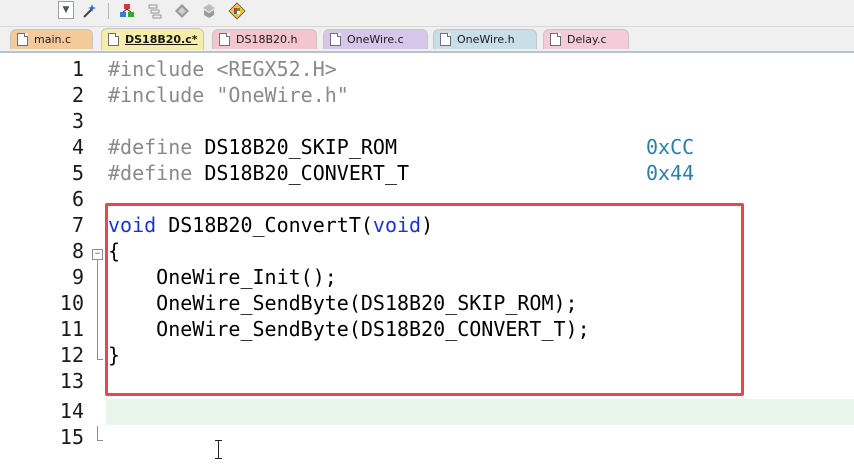 The image size is (854, 475). Describe the element at coordinates (427, 411) in the screenshot. I see `code-line: 14` at that location.